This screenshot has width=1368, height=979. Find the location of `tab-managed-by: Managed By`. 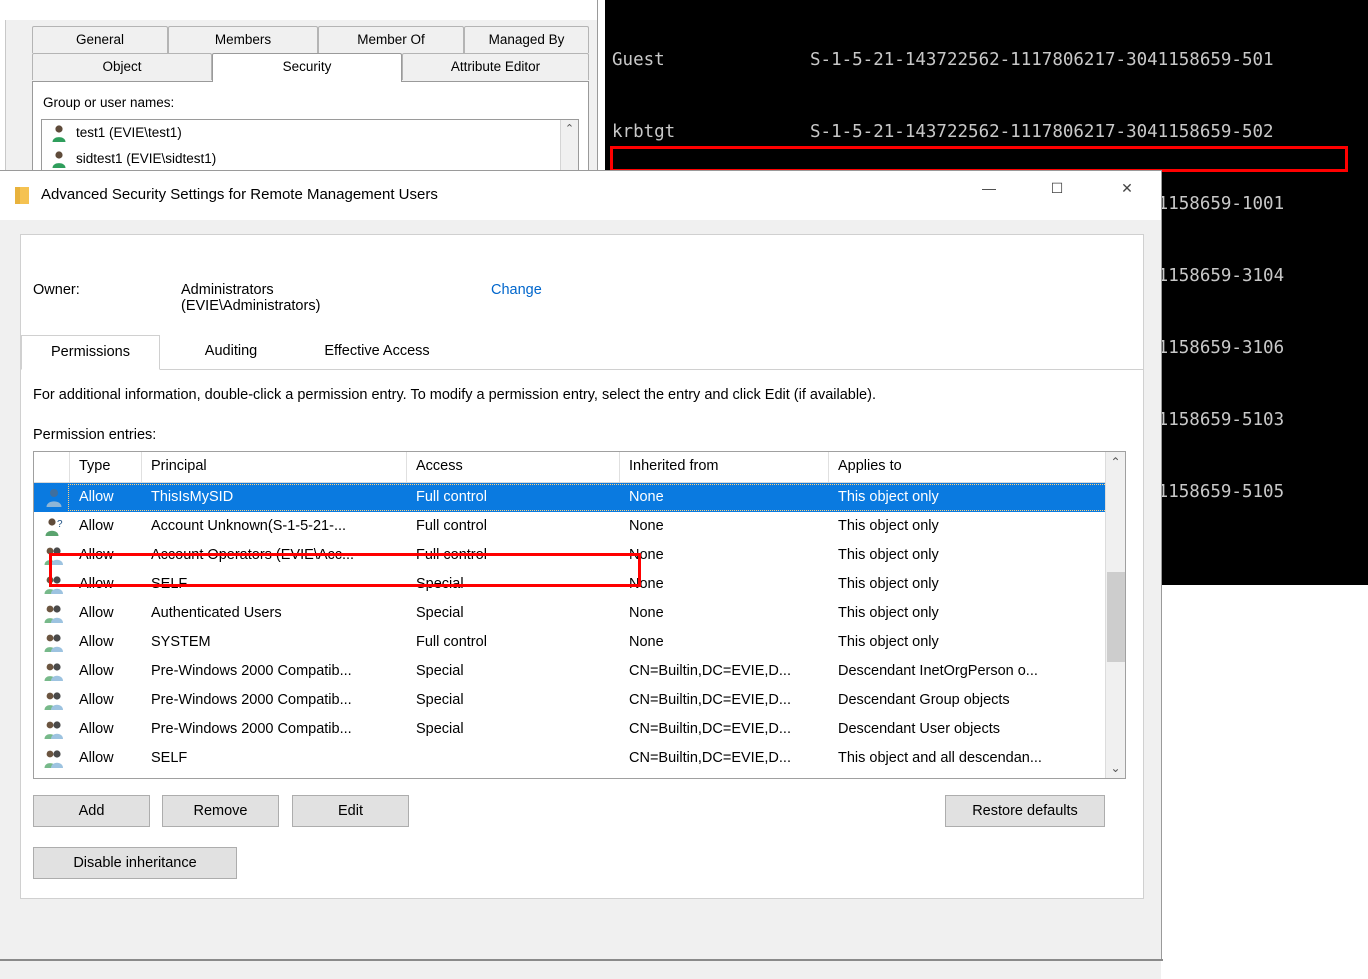

tab-managed-by: Managed By is located at coordinates (526, 39).